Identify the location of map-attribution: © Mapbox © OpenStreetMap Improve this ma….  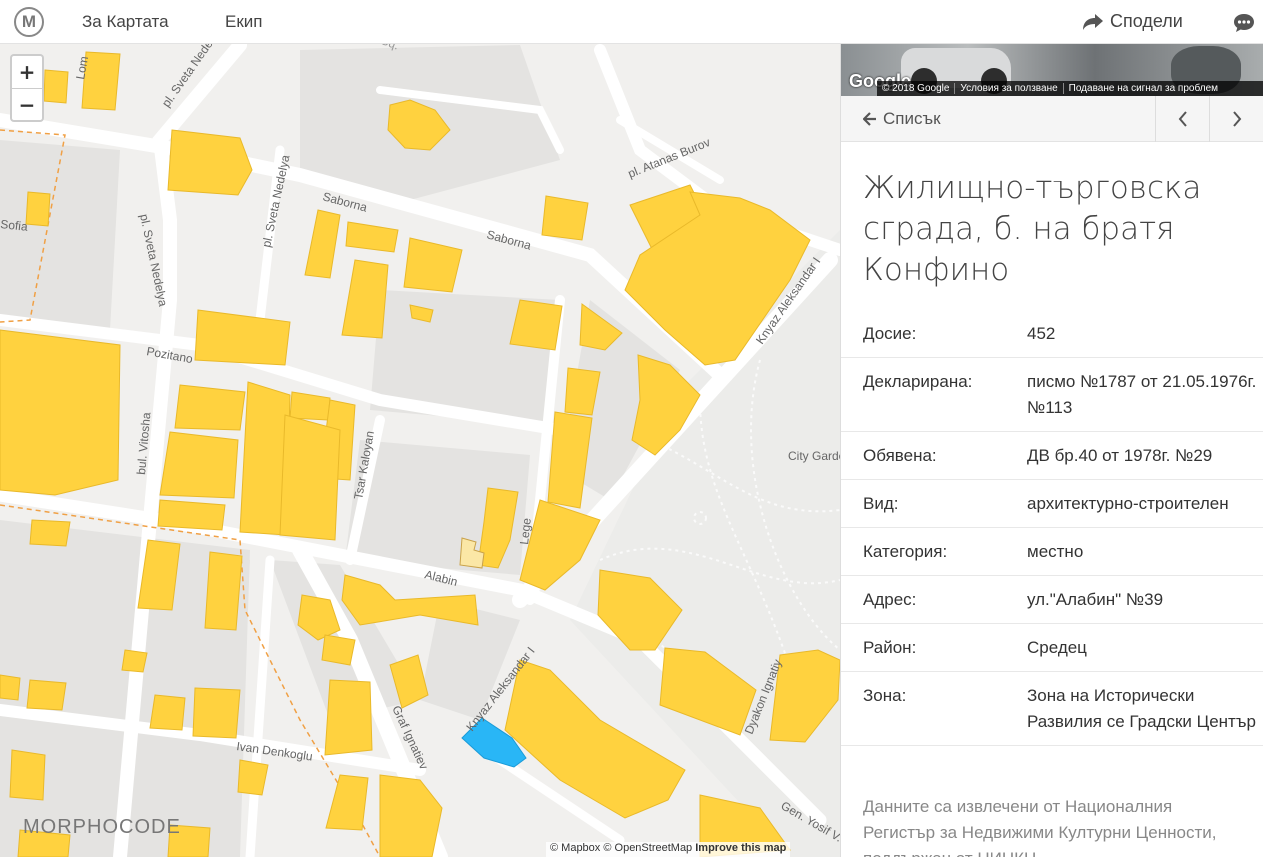
(668, 849).